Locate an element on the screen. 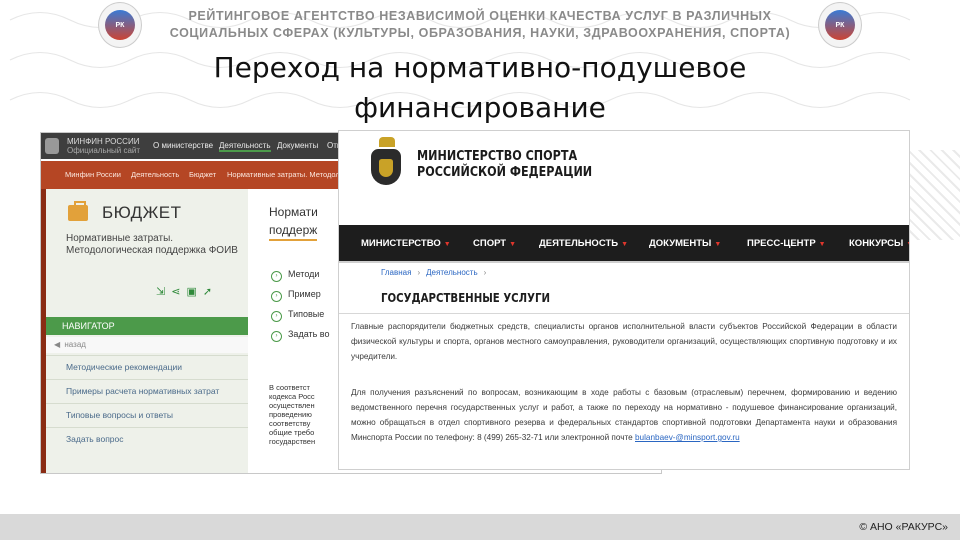 This screenshot has width=960, height=540. page-title: ГОСУДАРСТВЕННЫЕ УСЛУГИ is located at coordinates (466, 298).